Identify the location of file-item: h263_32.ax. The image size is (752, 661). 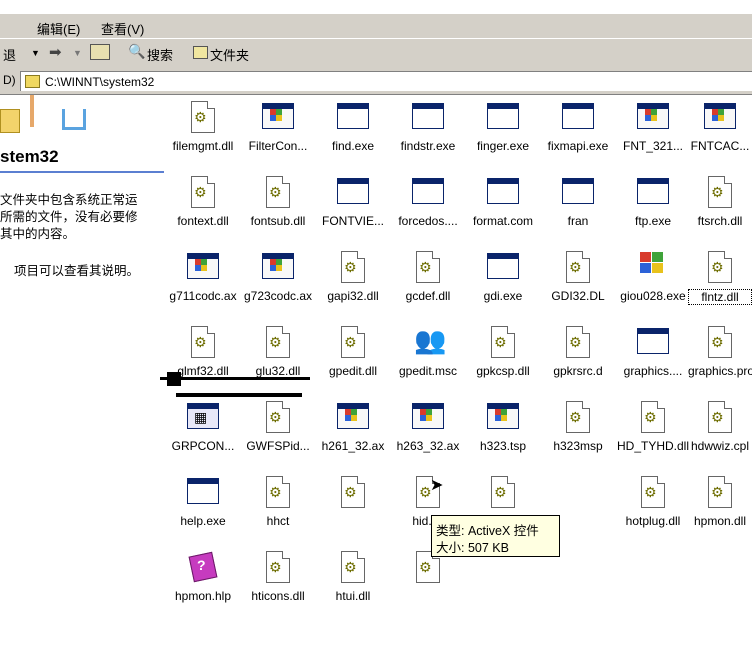
(428, 426).